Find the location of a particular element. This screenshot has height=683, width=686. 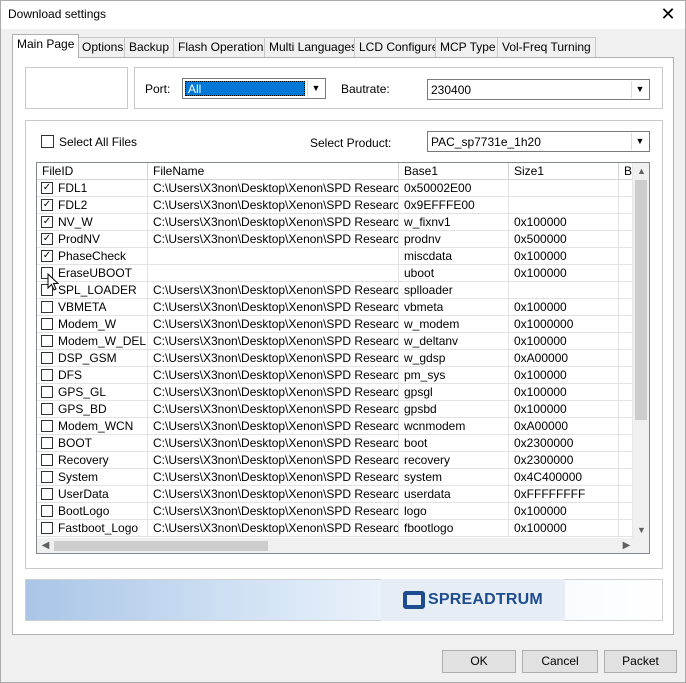

vertical-scrollbar: ▲ ▼ is located at coordinates (640, 351).